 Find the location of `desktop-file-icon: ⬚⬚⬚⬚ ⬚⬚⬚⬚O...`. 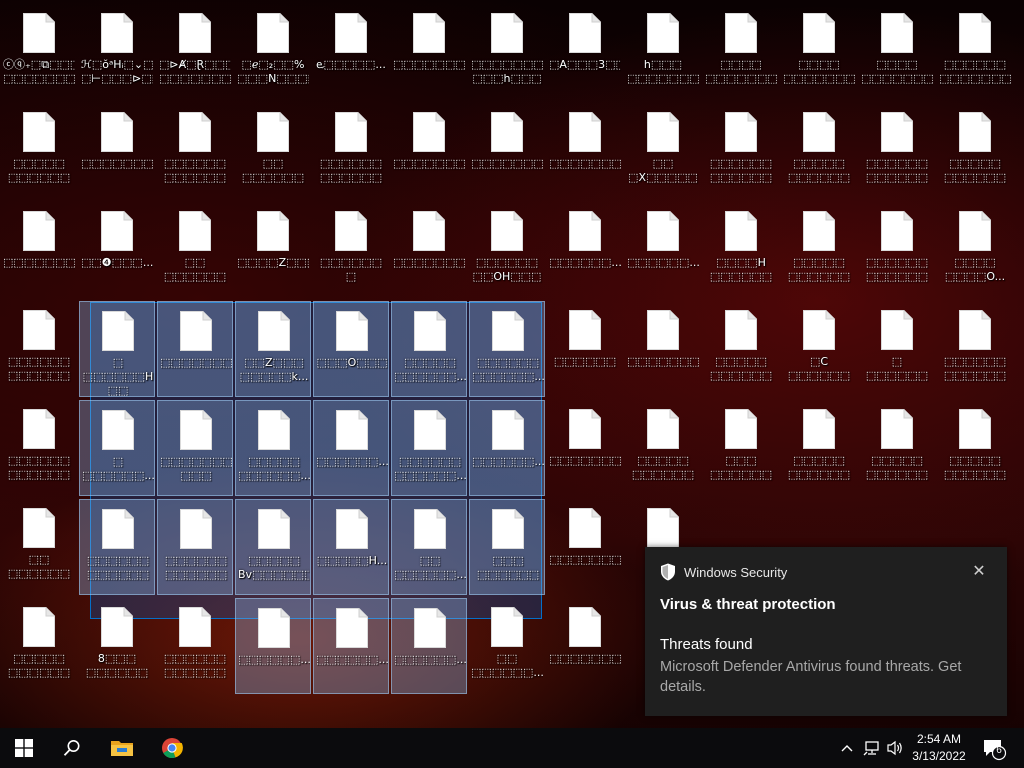

desktop-file-icon: ⬚⬚⬚⬚ ⬚⬚⬚⬚O... is located at coordinates (975, 250).